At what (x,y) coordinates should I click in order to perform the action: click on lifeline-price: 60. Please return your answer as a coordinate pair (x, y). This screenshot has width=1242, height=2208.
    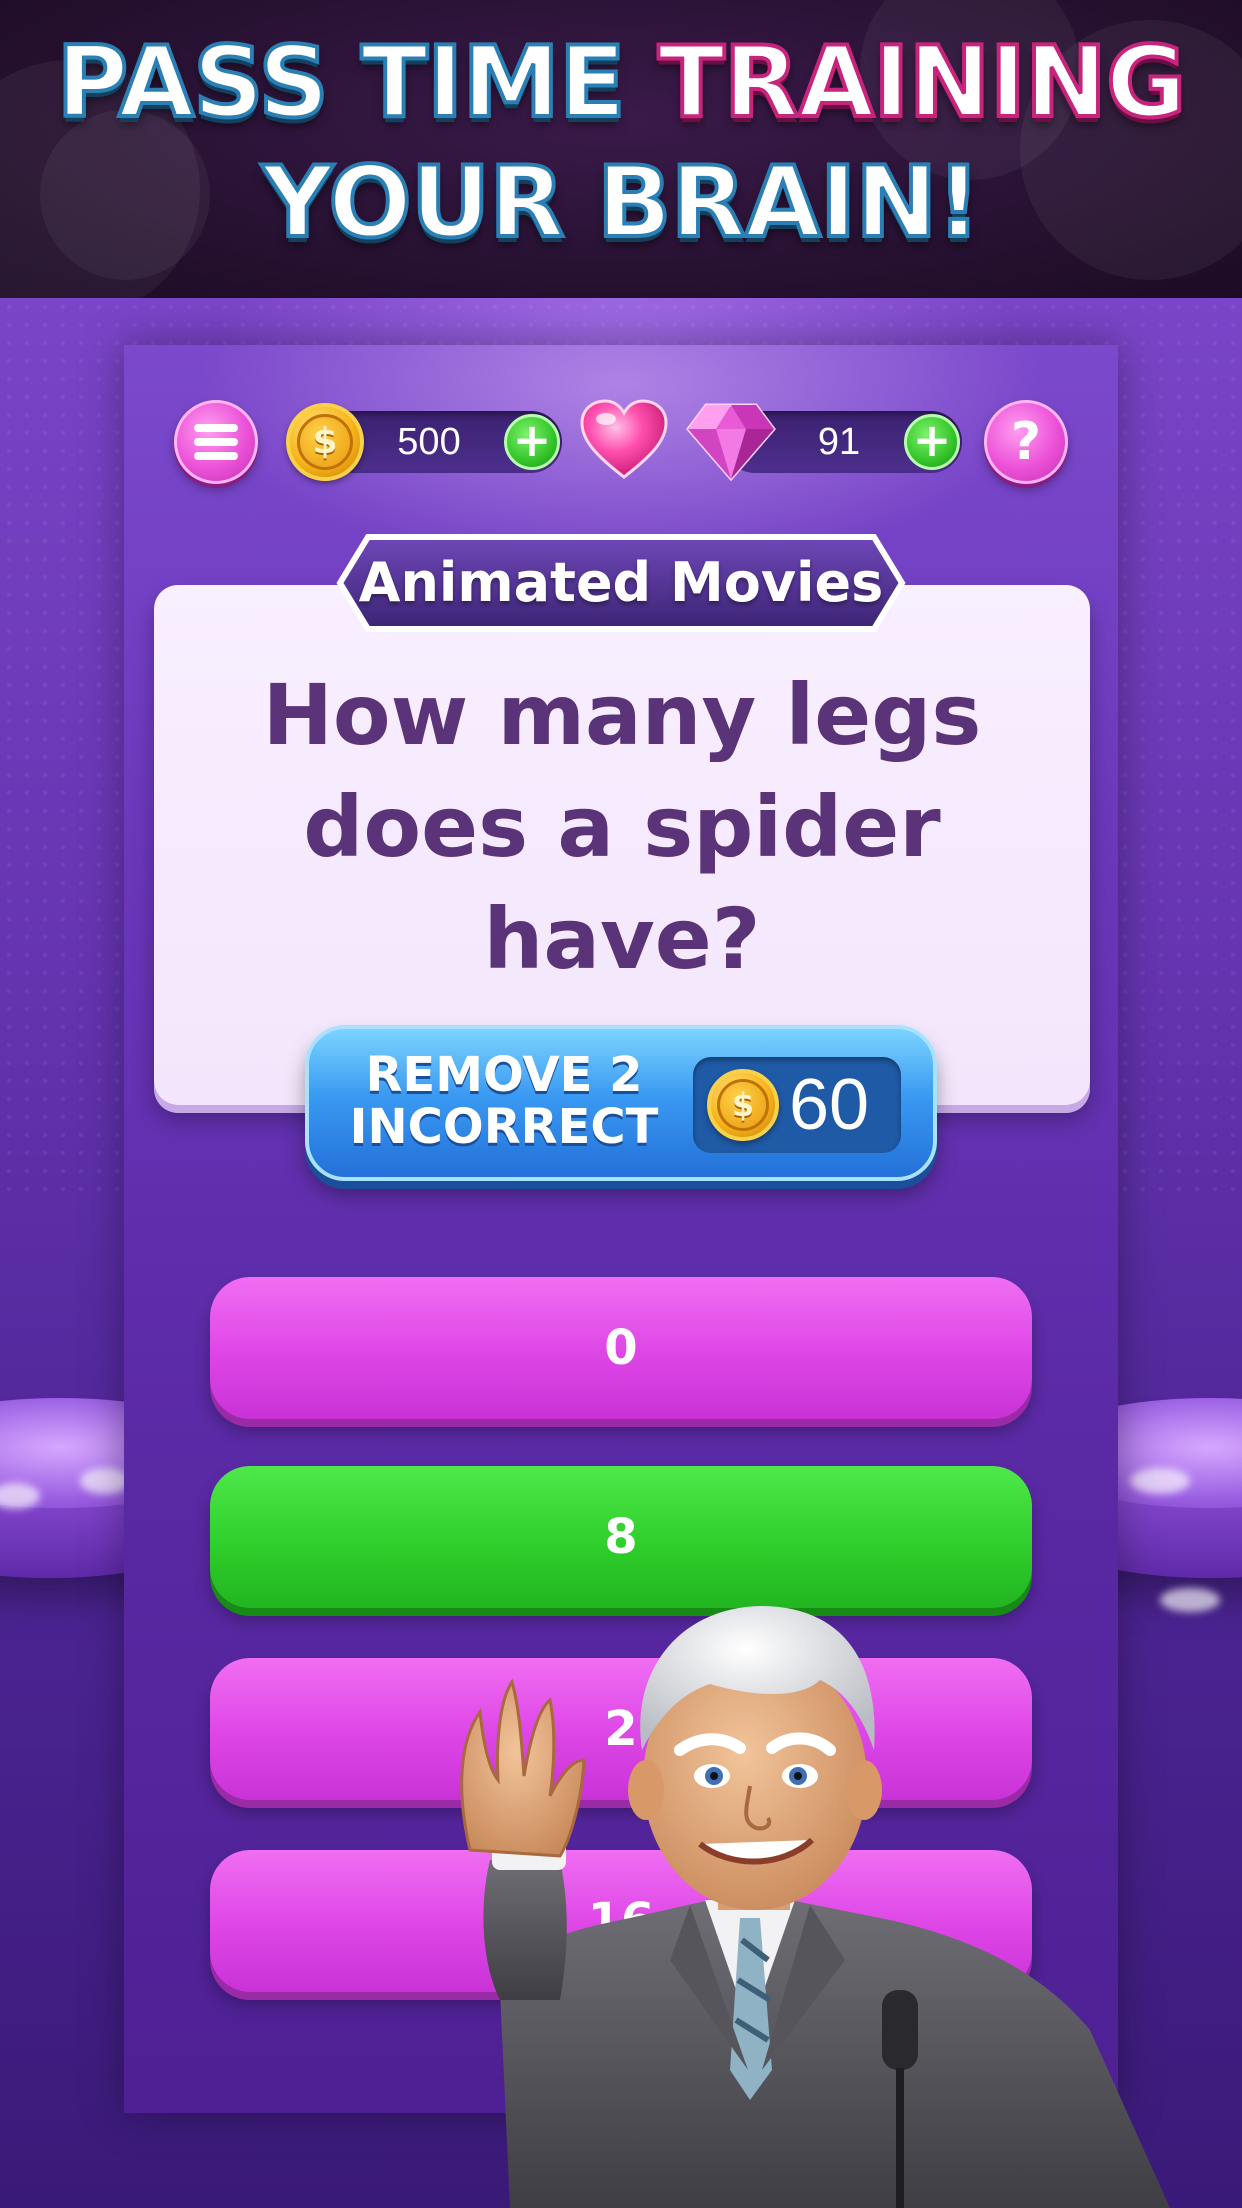
    Looking at the image, I should click on (829, 1105).